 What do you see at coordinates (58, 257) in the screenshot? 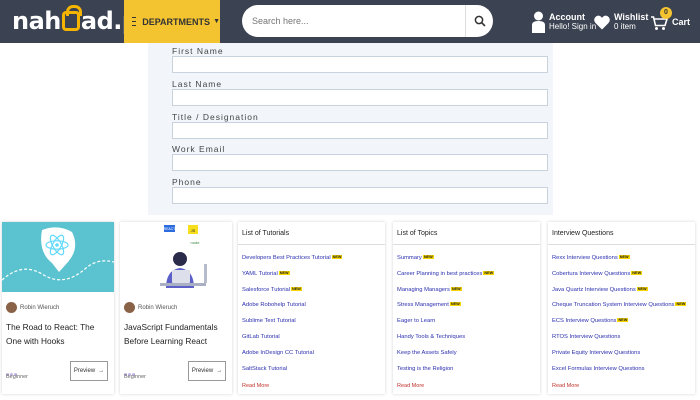
I see `course-image` at bounding box center [58, 257].